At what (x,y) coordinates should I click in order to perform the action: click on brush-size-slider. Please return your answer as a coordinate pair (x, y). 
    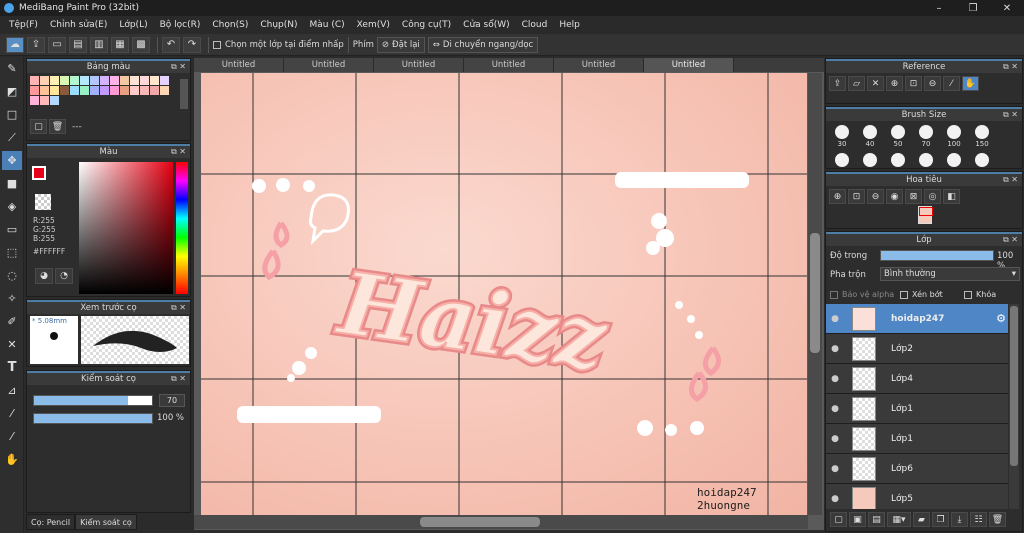
    Looking at the image, I should click on (93, 400).